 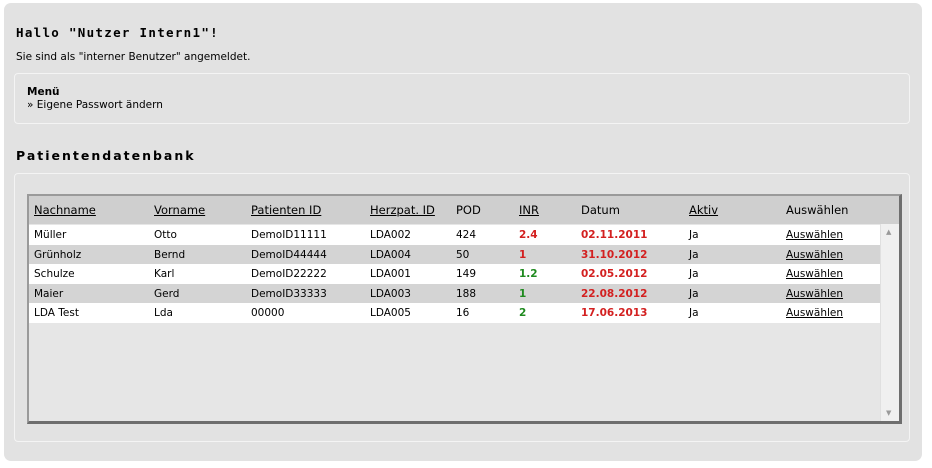 I want to click on cell-nachname: Müller, so click(x=50, y=235).